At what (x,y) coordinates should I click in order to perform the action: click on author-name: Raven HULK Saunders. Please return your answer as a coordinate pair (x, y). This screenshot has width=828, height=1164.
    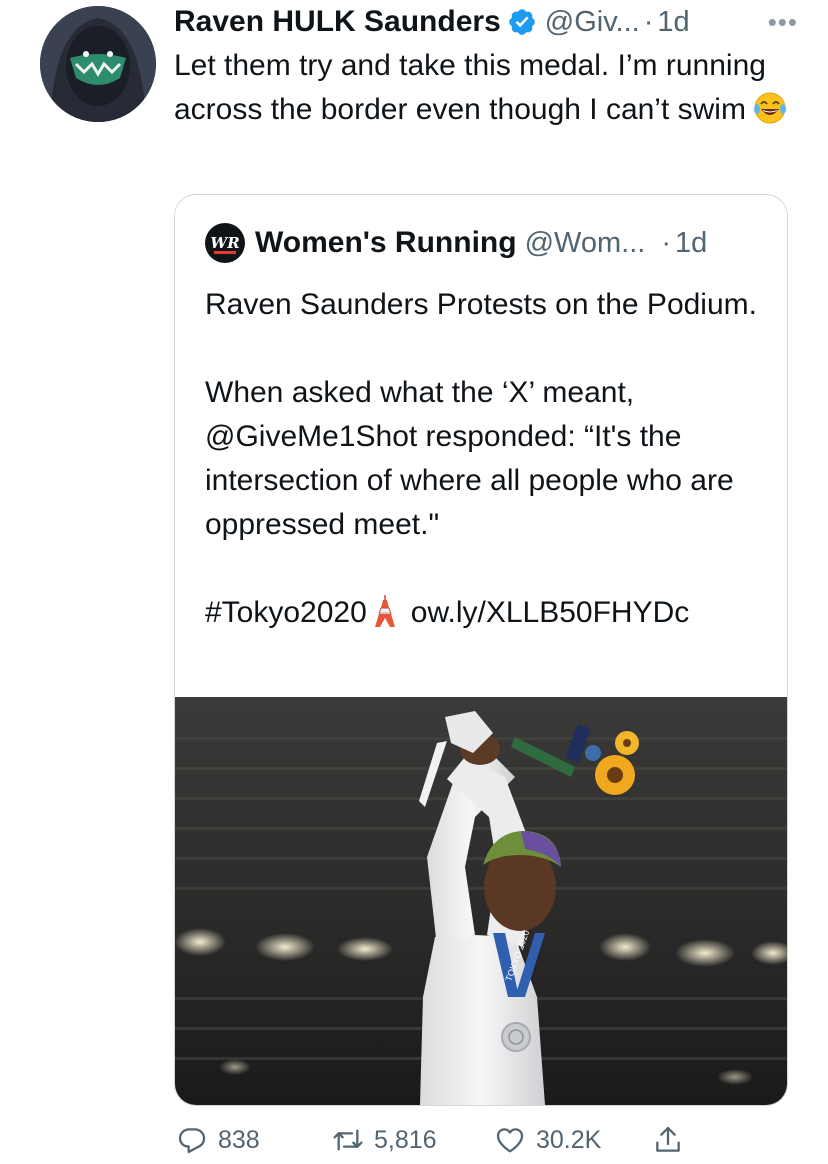
    Looking at the image, I should click on (337, 22).